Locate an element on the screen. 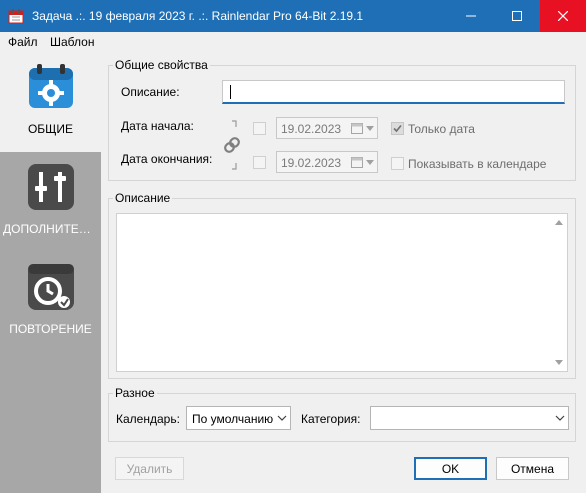 Image resolution: width=586 pixels, height=493 pixels. end-date-checkbox is located at coordinates (259, 162).